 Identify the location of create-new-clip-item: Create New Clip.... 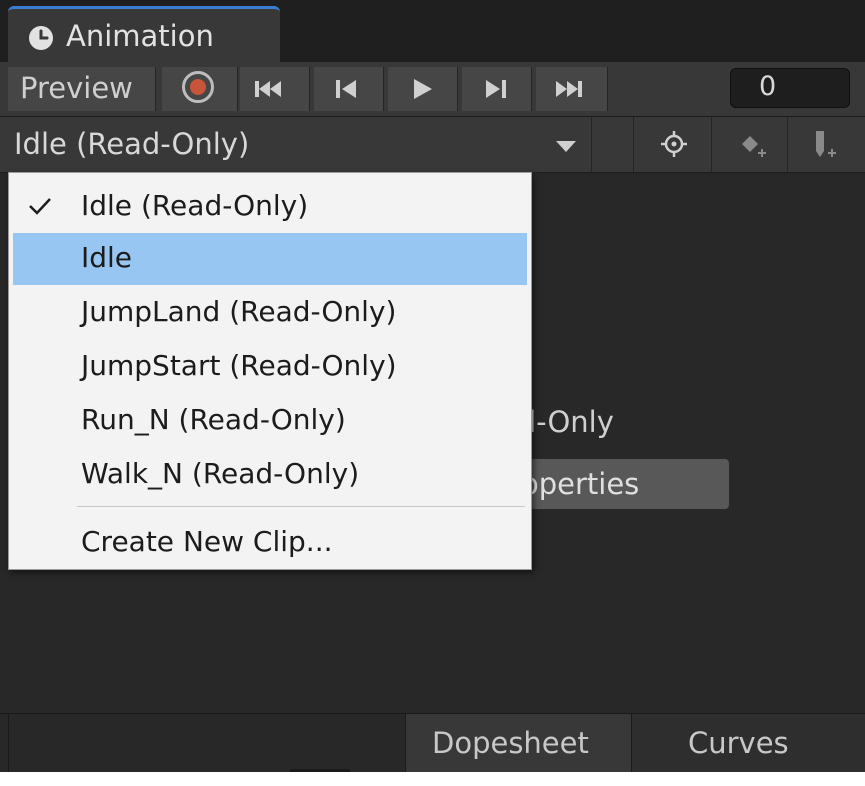
(270, 543).